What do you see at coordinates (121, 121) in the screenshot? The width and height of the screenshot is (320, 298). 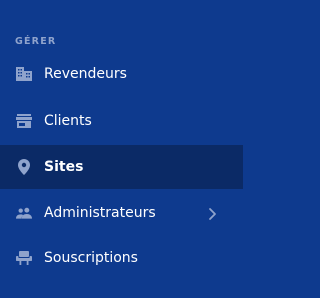 I see `sidebar-item-clients: Clients` at bounding box center [121, 121].